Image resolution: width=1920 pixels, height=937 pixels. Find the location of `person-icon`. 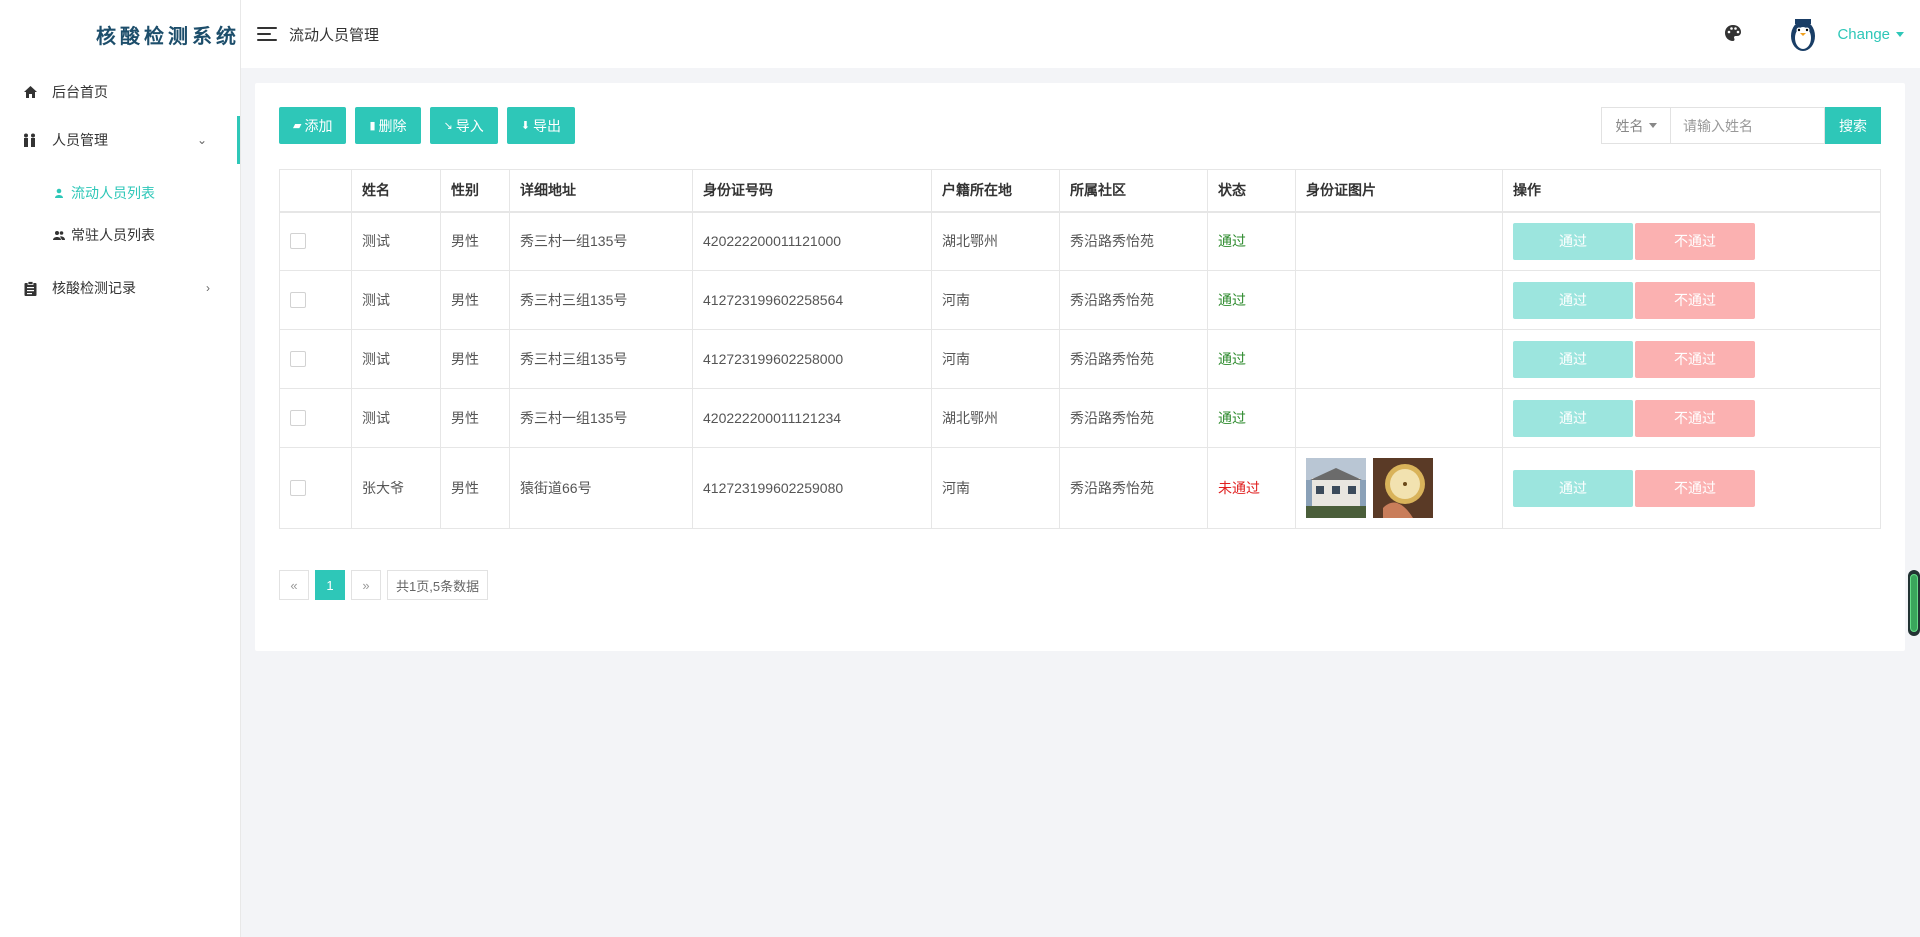

person-icon is located at coordinates (59, 193).